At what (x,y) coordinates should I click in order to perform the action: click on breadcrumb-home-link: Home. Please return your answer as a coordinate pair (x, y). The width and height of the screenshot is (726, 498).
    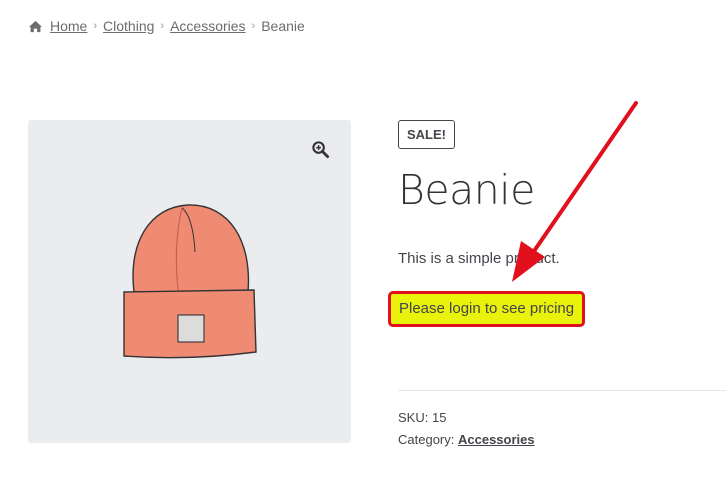
    Looking at the image, I should click on (68, 26).